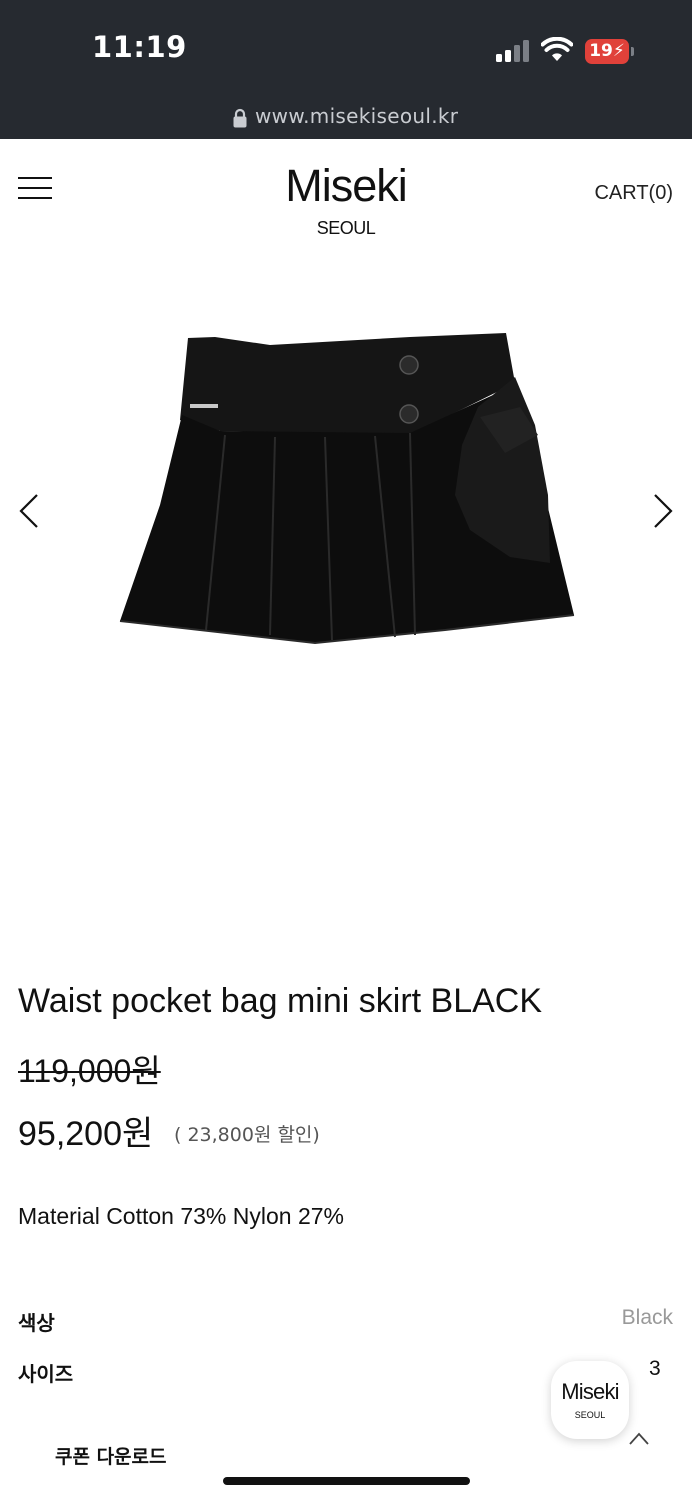  Describe the element at coordinates (590, 1415) in the screenshot. I see `floating-logo-sub: SEOUL` at that location.